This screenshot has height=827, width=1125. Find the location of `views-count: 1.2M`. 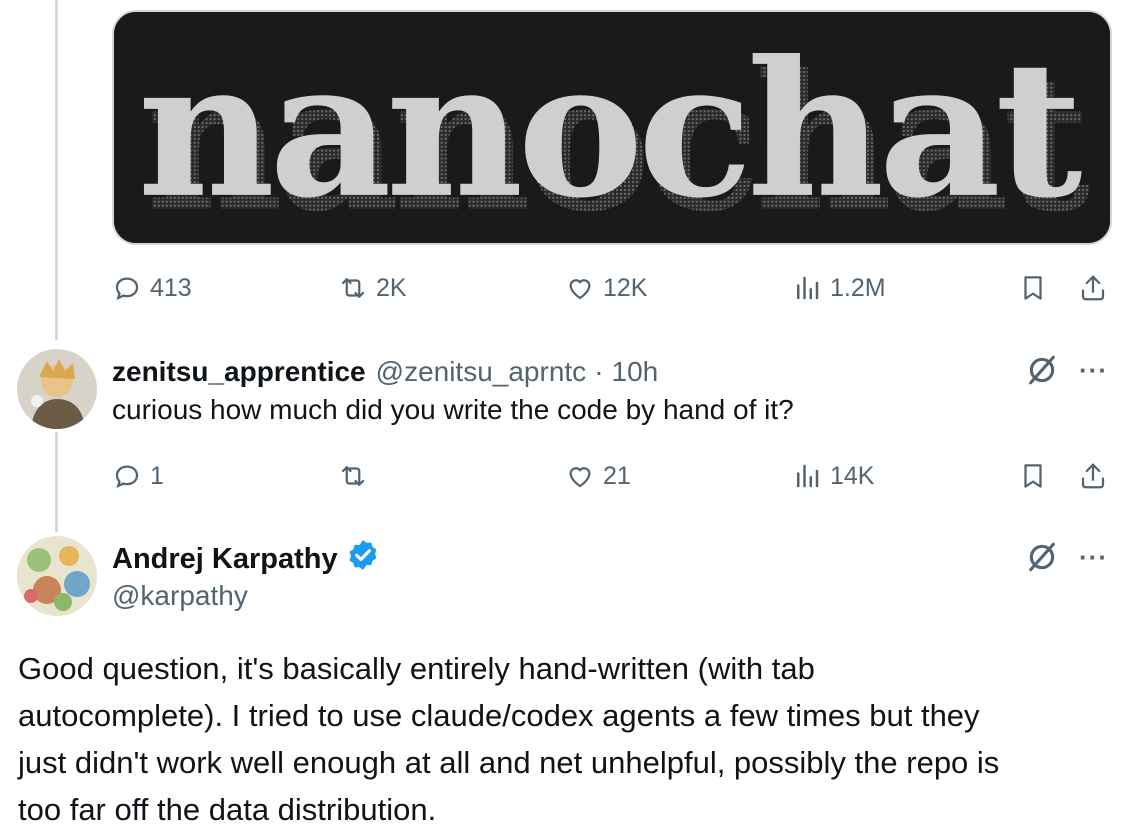

views-count: 1.2M is located at coordinates (858, 287).